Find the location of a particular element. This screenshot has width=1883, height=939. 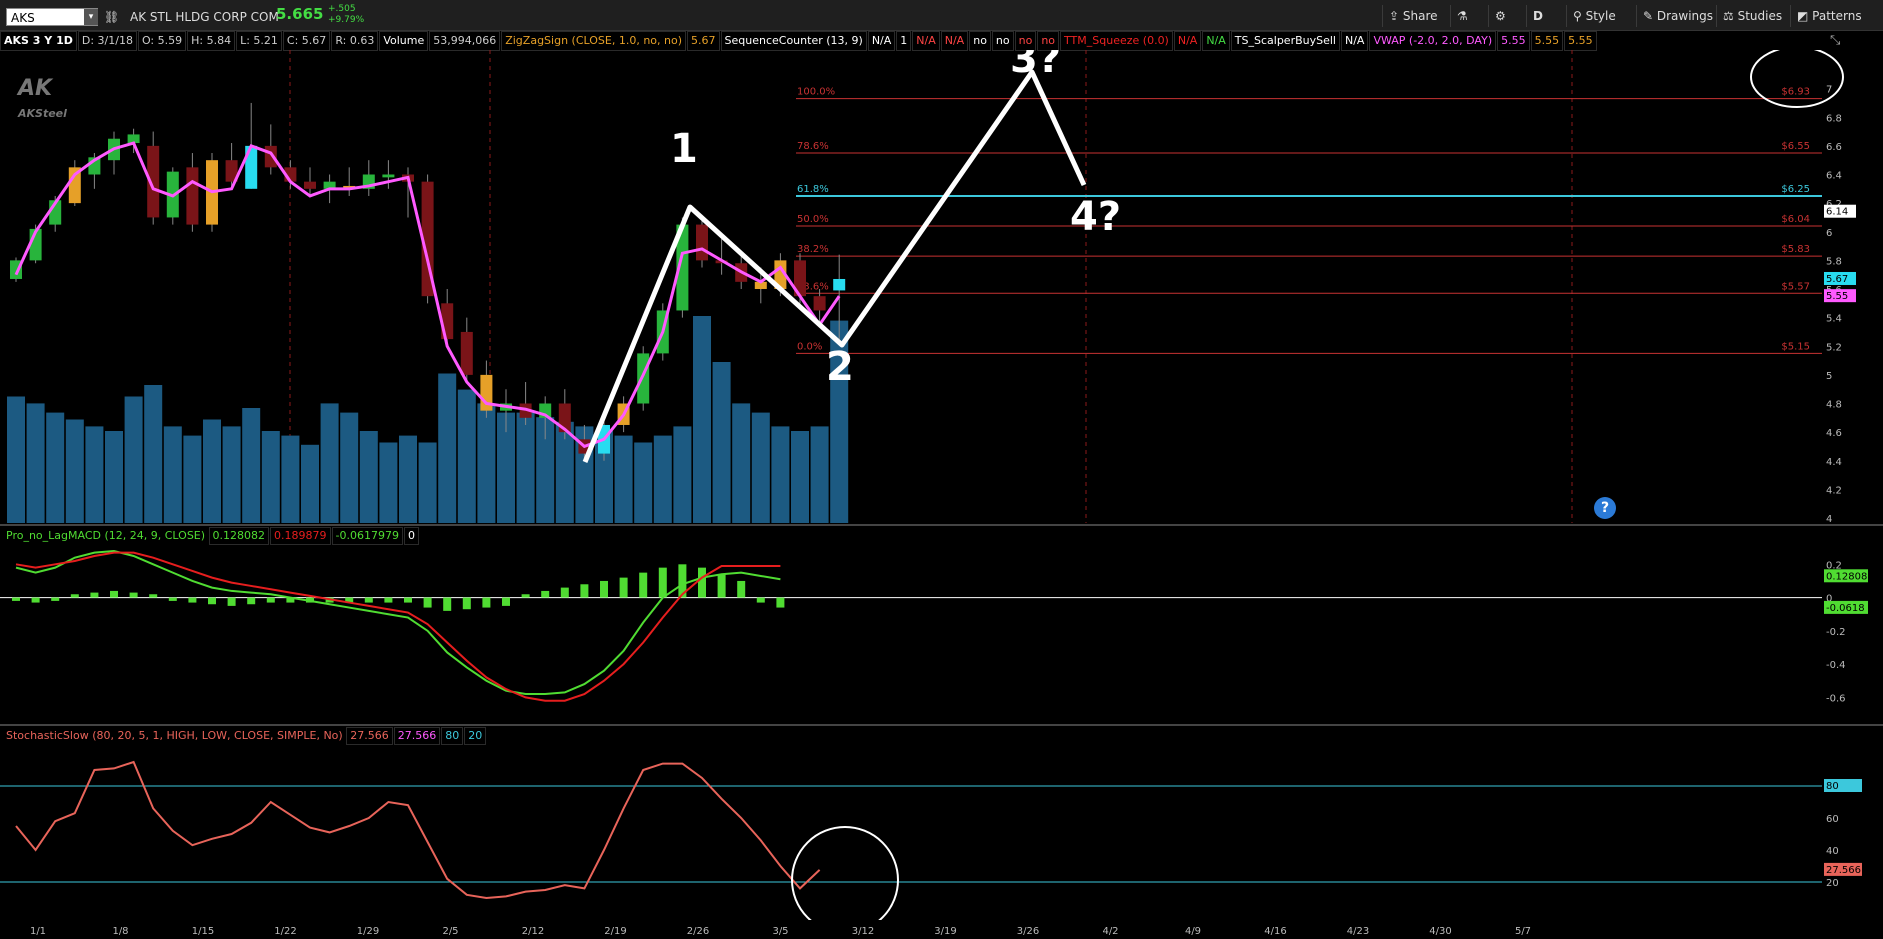

share-label: Share is located at coordinates (1420, 16).